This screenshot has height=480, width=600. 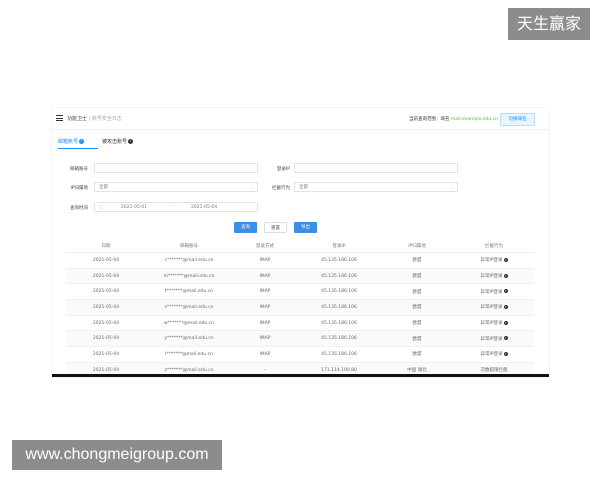 What do you see at coordinates (79, 208) in the screenshot?
I see `query-time-label: 查询时间` at bounding box center [79, 208].